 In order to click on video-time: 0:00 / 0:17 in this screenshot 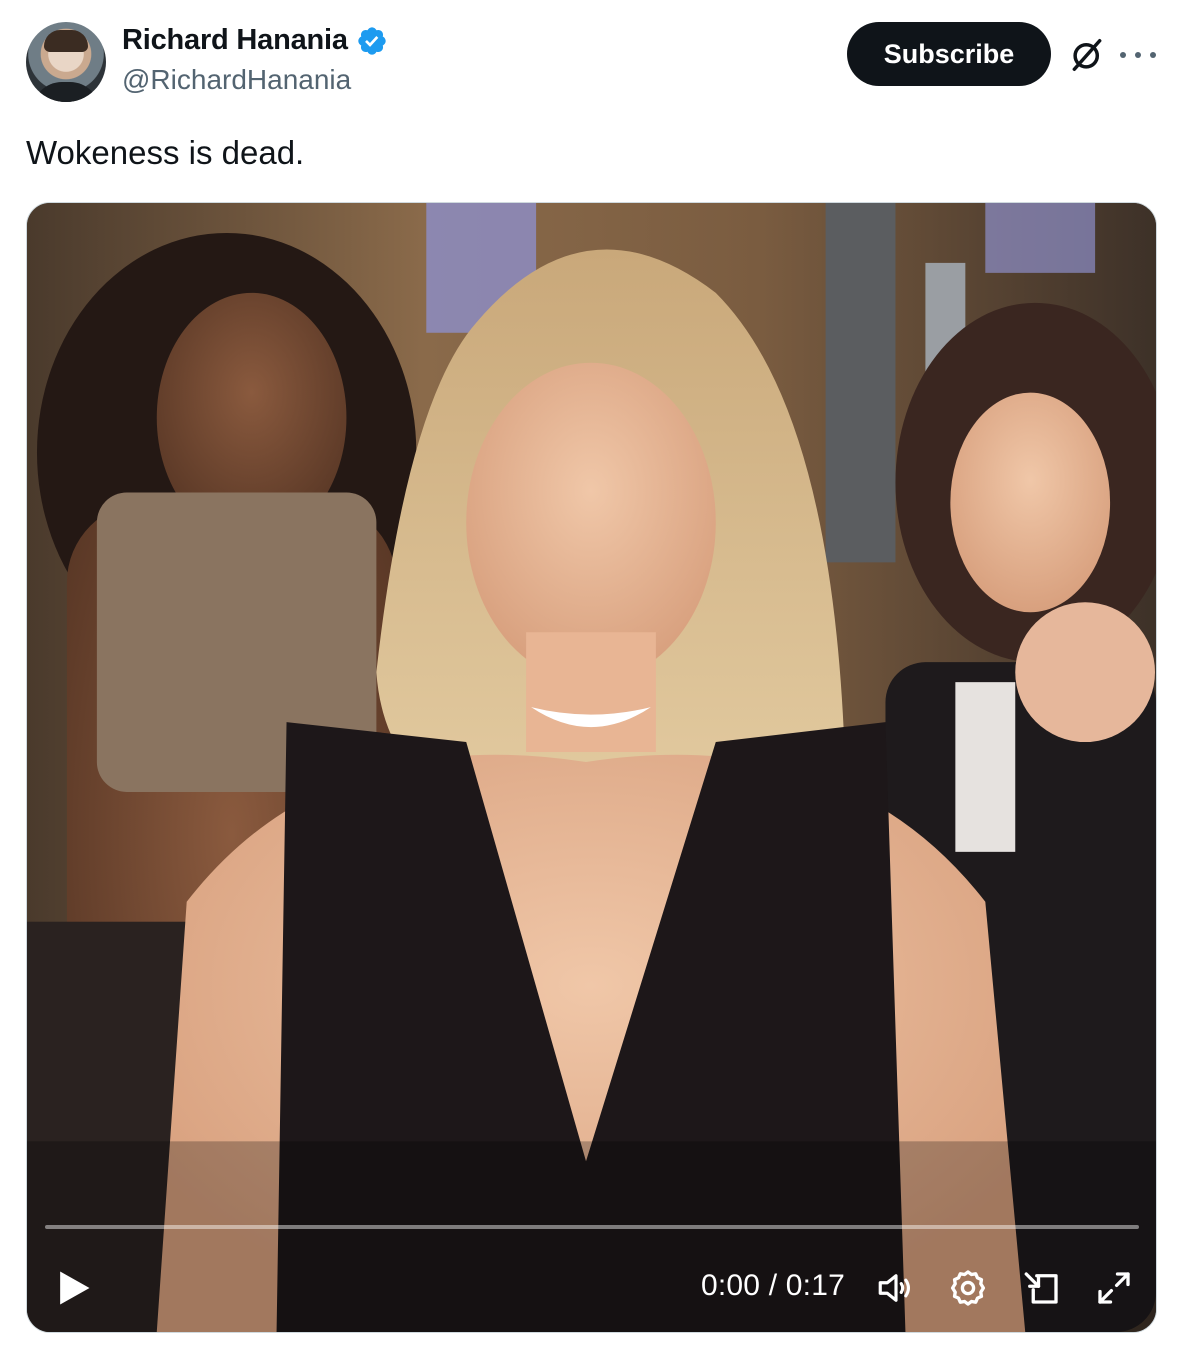, I will do `click(773, 1285)`.